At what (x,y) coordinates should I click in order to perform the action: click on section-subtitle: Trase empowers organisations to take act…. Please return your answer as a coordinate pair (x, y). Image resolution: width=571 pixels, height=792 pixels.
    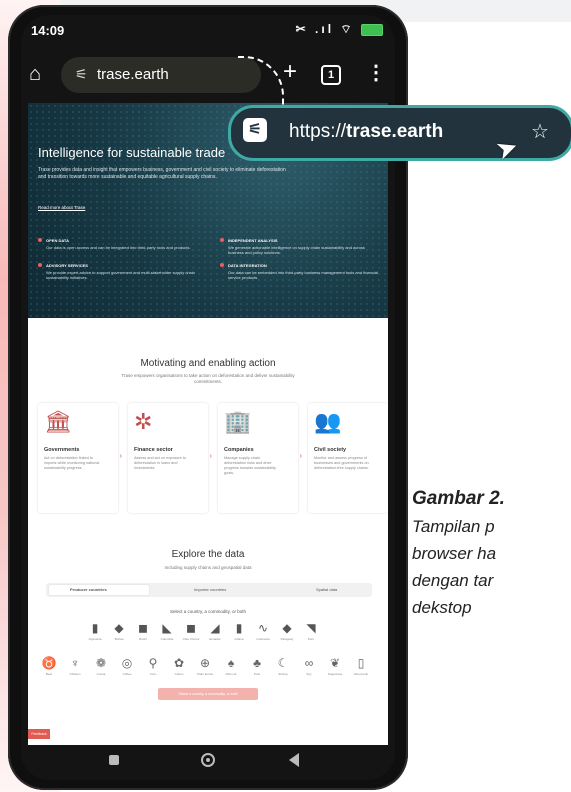
    Looking at the image, I should click on (208, 378).